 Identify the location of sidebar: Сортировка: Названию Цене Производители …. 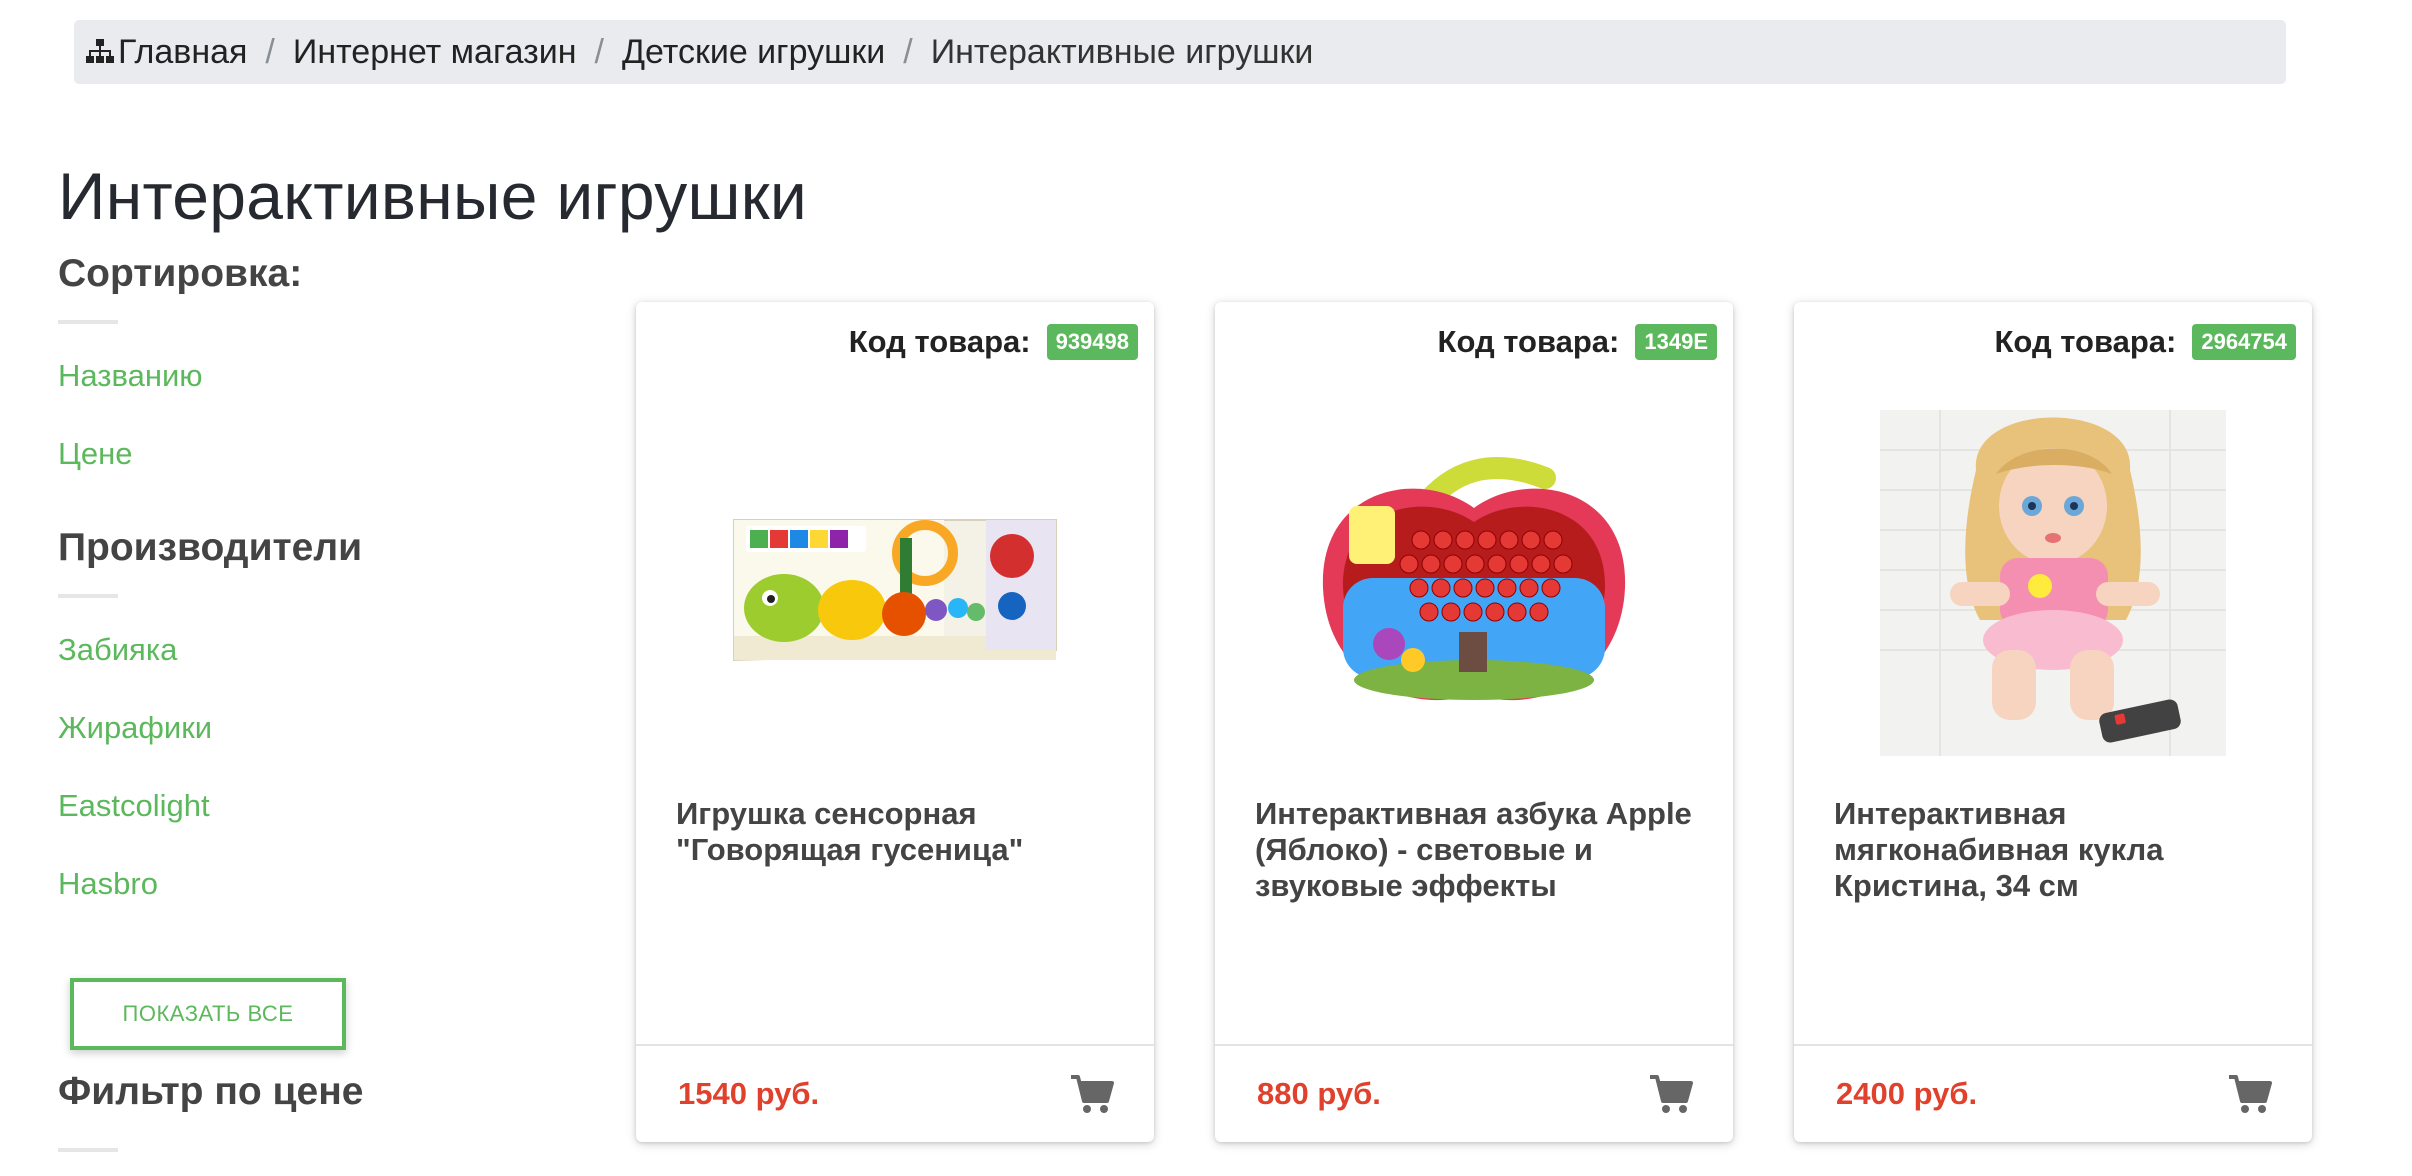
(268, 702).